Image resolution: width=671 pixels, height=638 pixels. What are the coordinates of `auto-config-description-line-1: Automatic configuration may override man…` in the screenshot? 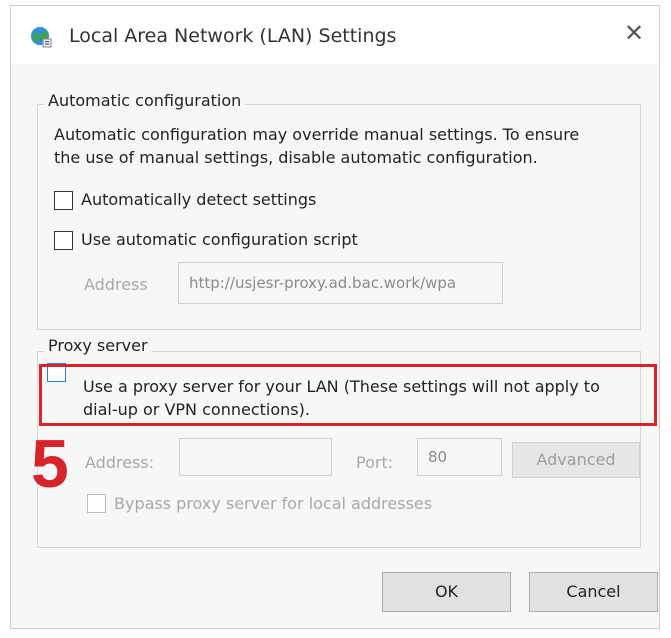 It's located at (317, 134).